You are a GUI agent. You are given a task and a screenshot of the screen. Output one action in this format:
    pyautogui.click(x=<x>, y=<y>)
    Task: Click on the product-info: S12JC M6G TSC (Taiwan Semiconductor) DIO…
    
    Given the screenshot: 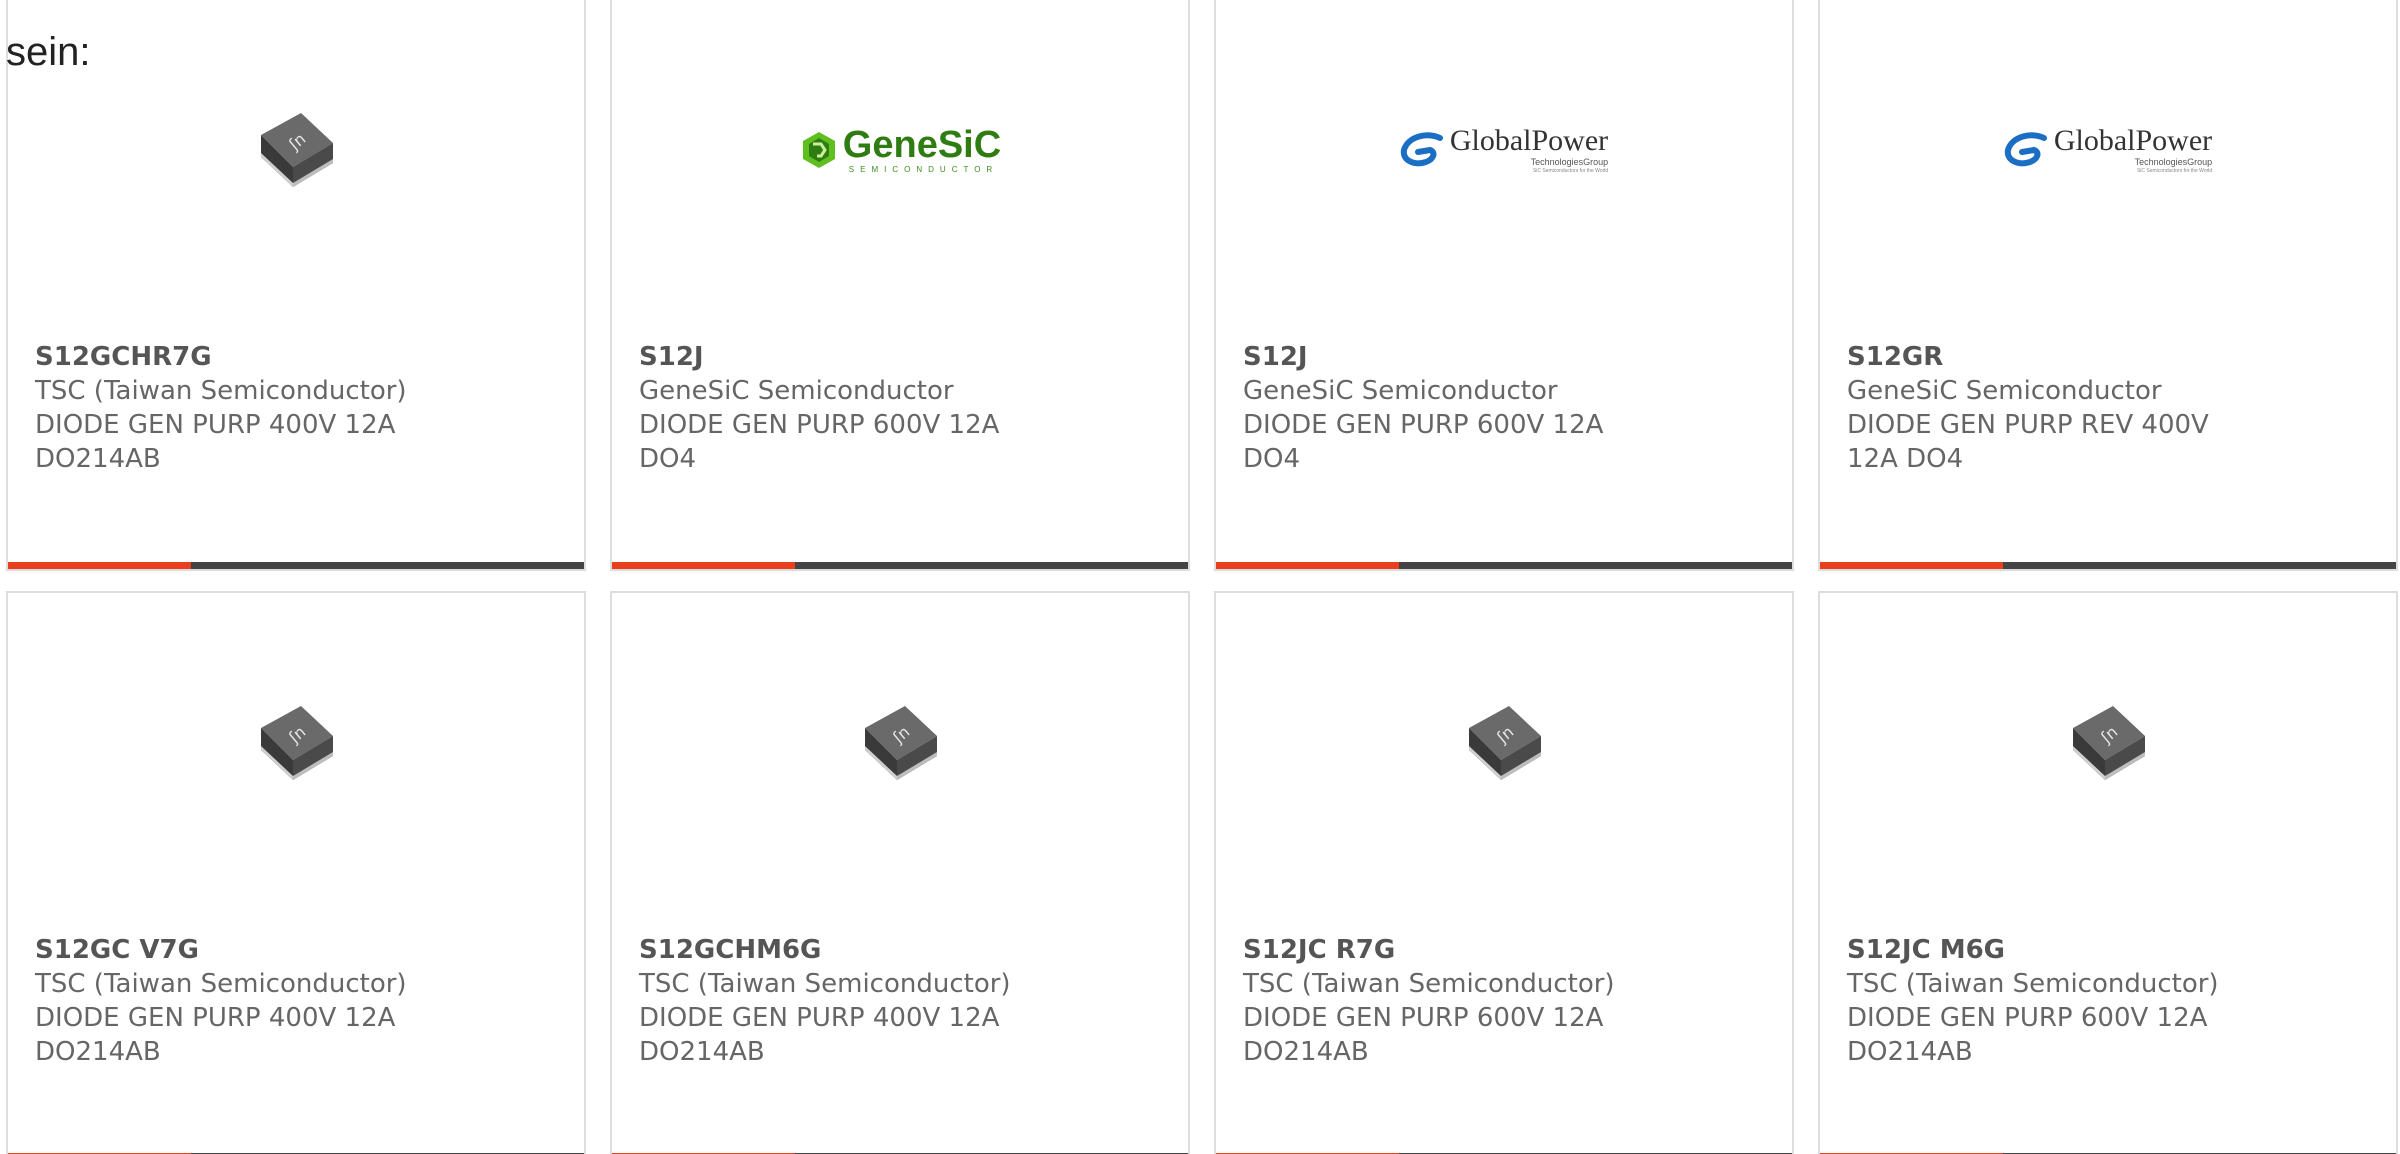 What is the action you would take?
    pyautogui.click(x=2111, y=1001)
    